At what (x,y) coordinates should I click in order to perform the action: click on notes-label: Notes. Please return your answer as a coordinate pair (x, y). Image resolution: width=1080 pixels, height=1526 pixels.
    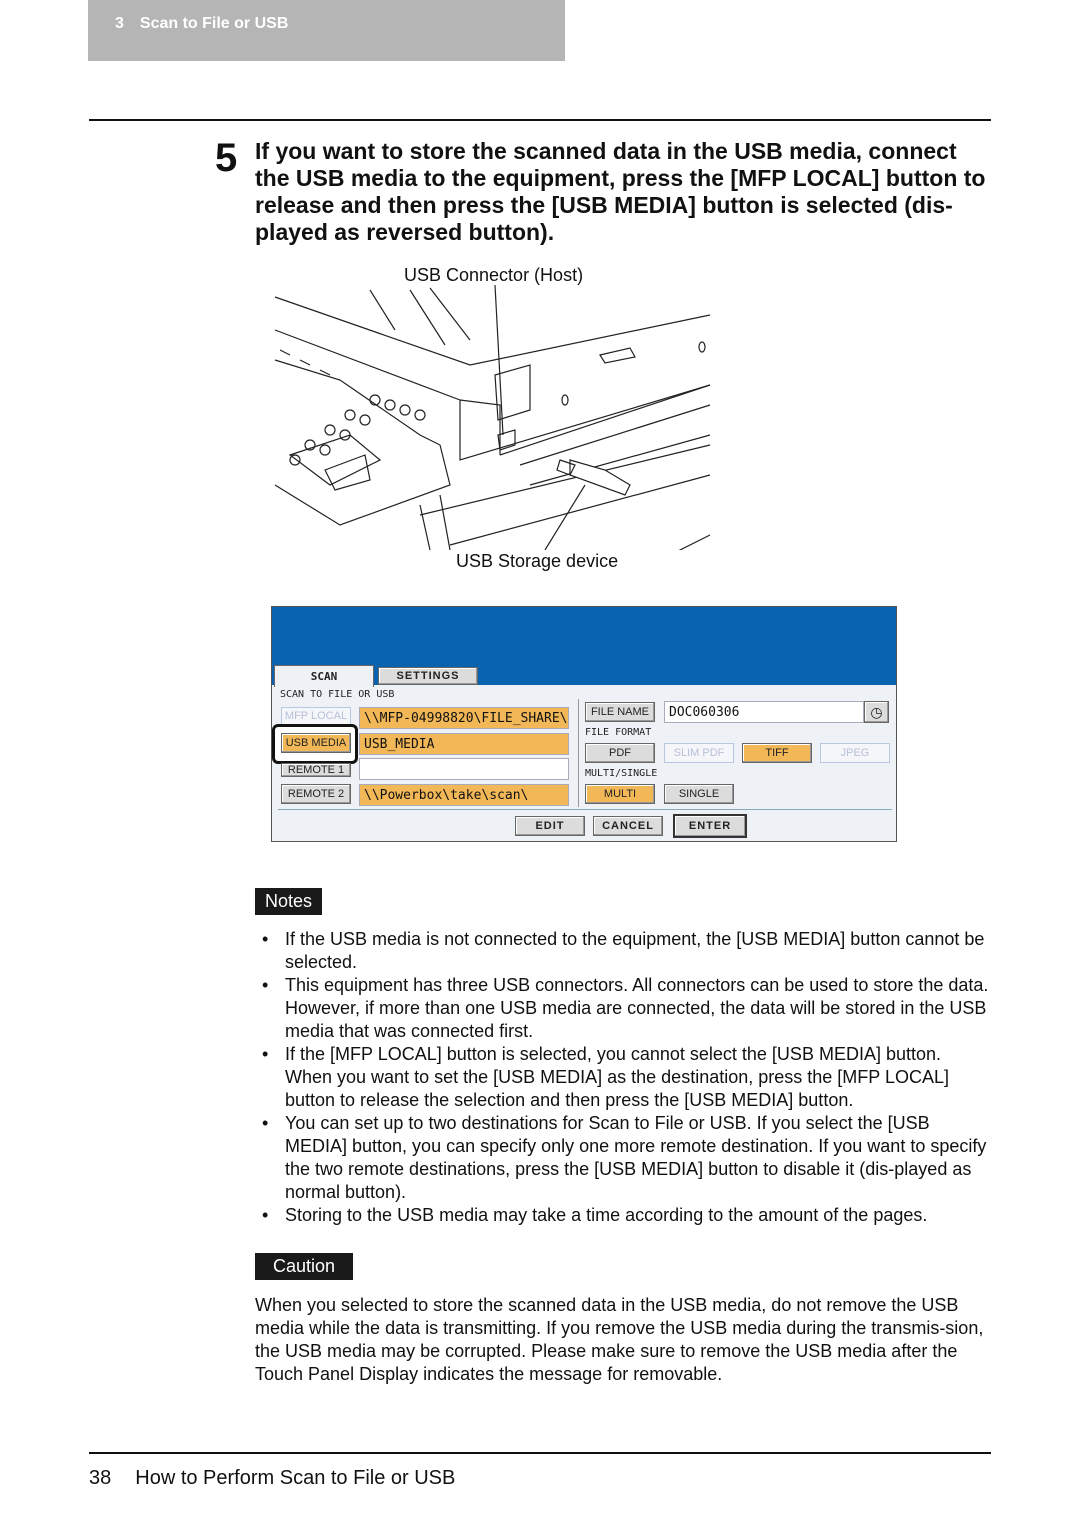
    Looking at the image, I should click on (289, 901).